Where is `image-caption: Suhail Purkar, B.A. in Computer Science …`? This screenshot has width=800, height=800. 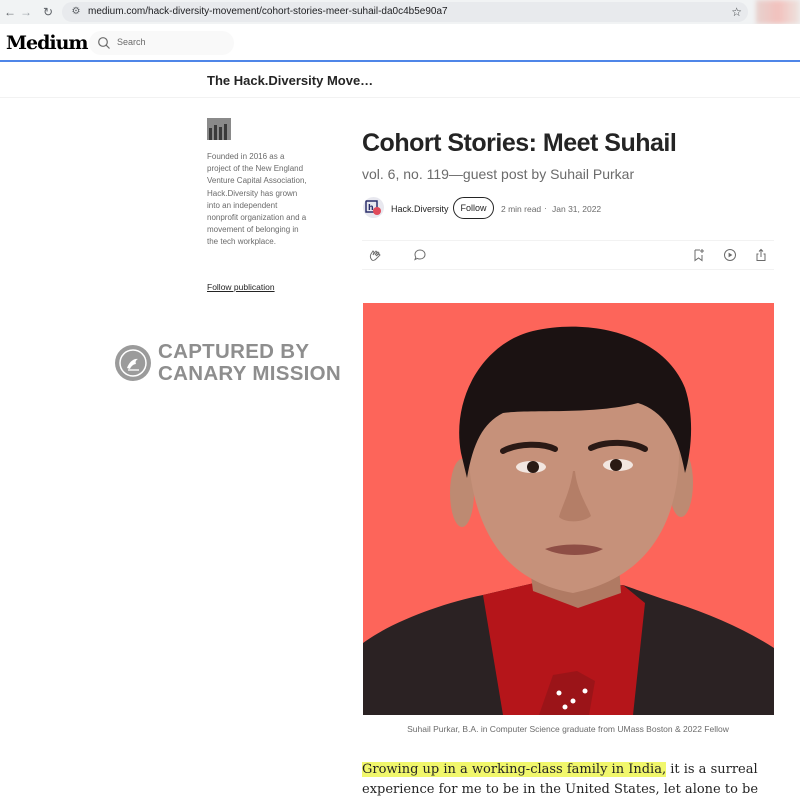
image-caption: Suhail Purkar, B.A. in Computer Science … is located at coordinates (568, 729).